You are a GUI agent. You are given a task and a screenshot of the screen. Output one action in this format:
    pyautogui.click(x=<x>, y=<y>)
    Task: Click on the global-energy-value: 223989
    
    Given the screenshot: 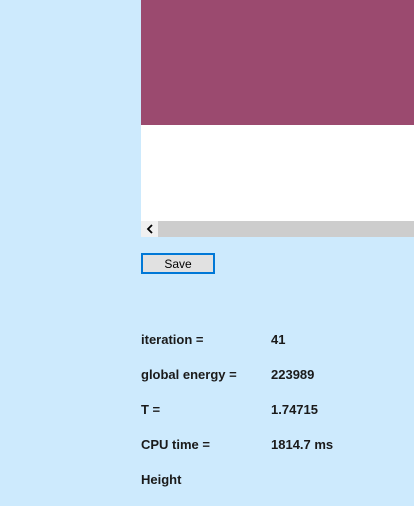 What is the action you would take?
    pyautogui.click(x=293, y=374)
    